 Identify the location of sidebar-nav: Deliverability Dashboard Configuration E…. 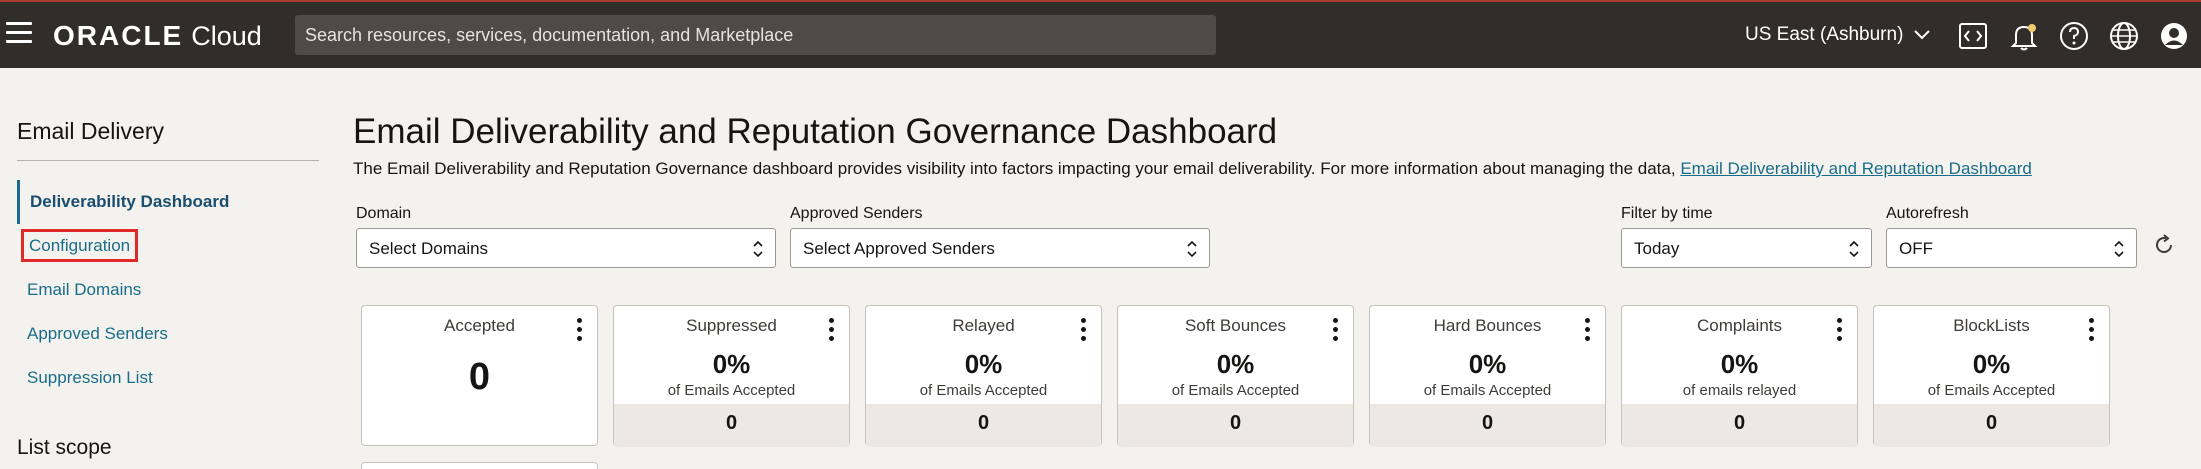
(168, 290).